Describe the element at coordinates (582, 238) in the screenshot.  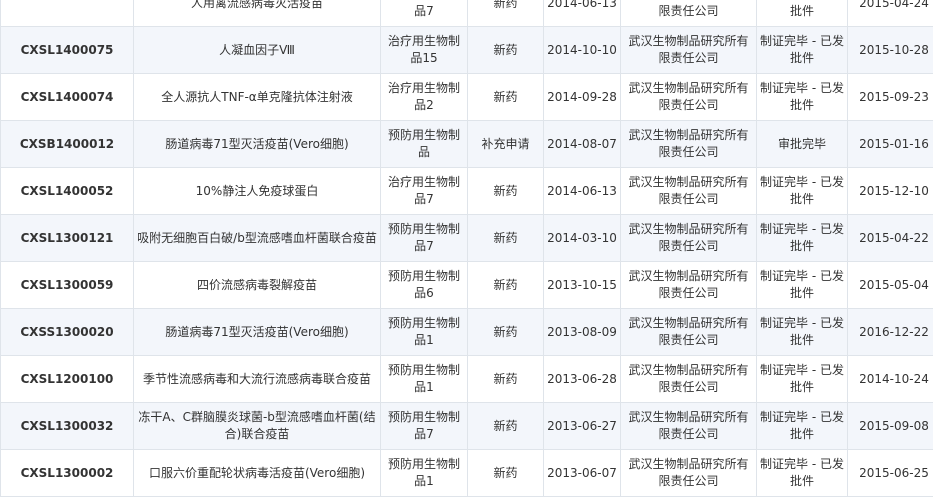
I see `undertake-date-cell: 2014-03-10` at that location.